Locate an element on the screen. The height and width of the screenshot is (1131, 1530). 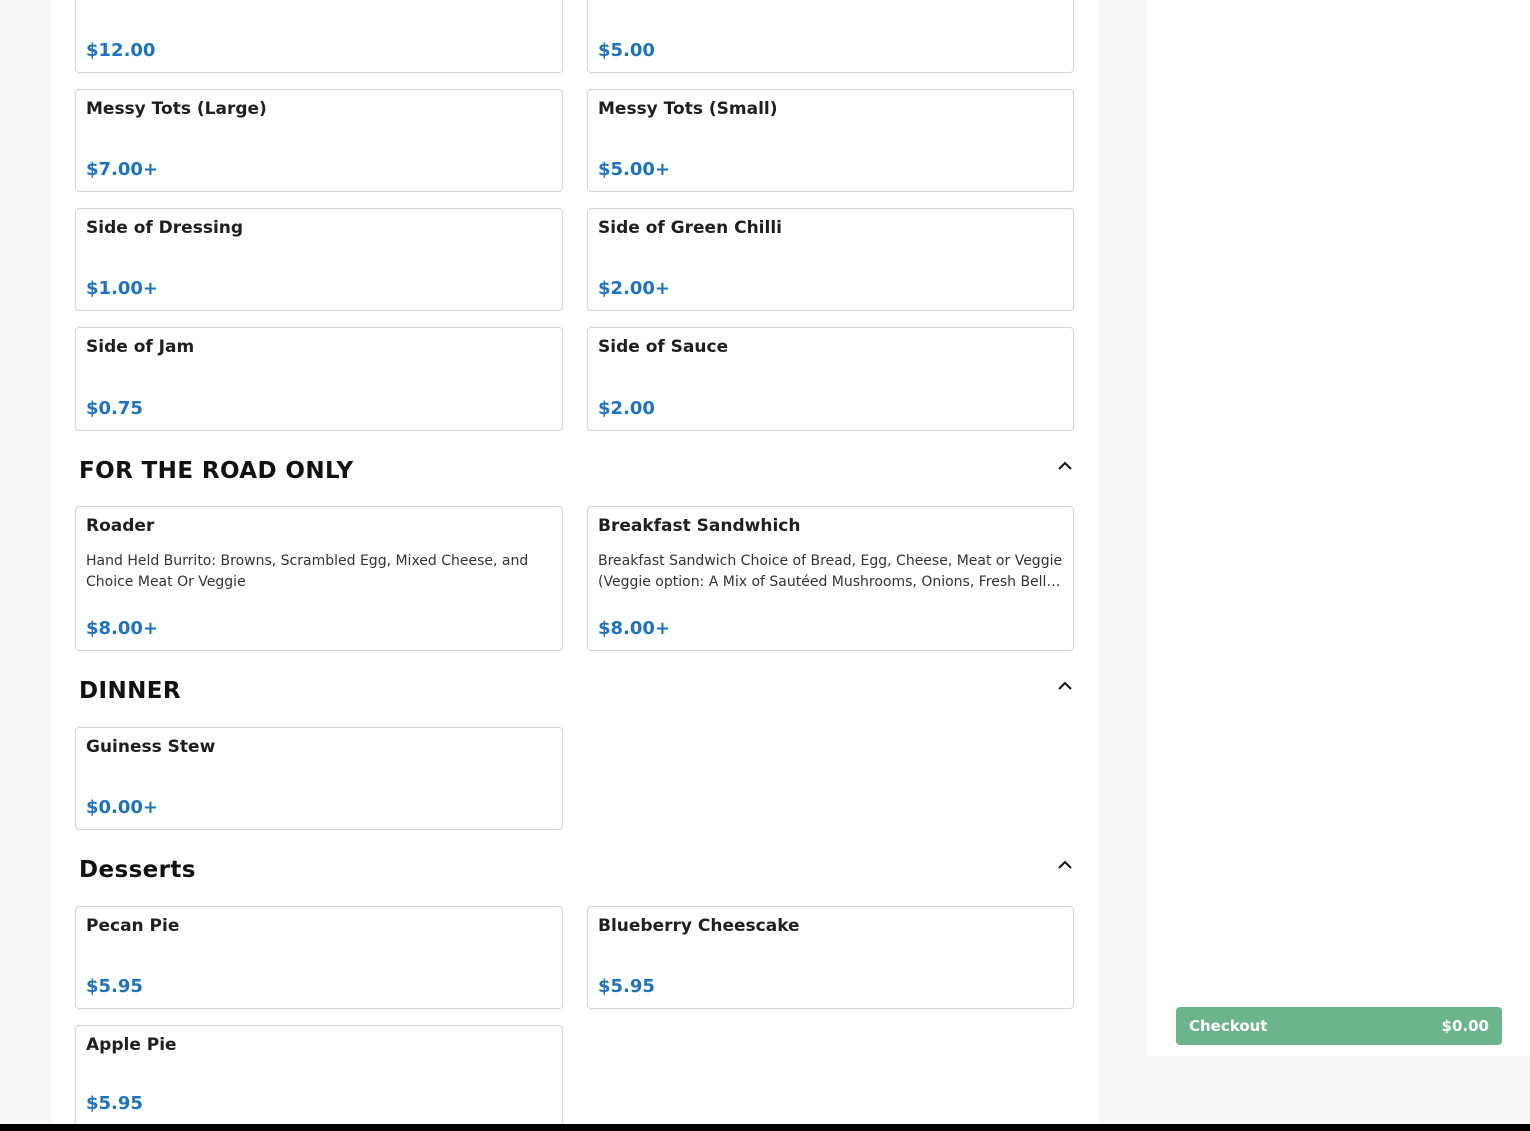
menu-item-price: $5.00+ is located at coordinates (634, 169).